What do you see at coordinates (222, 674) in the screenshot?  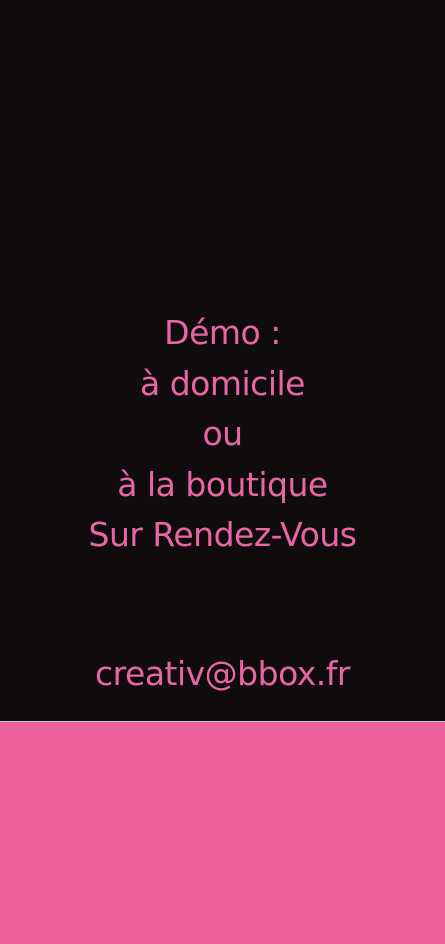 I see `contact-email-link: creativ@bbox.fr` at bounding box center [222, 674].